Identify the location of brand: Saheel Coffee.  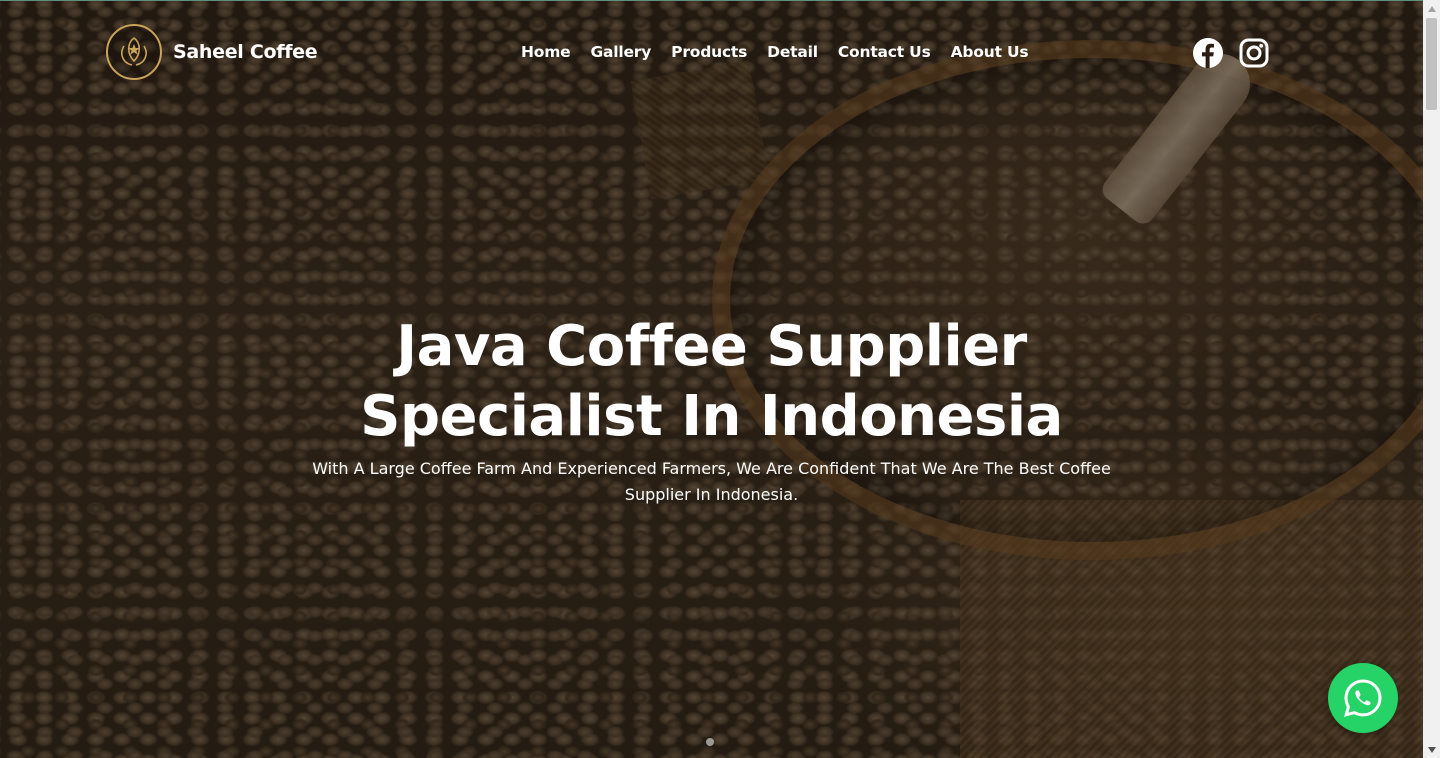
(212, 52).